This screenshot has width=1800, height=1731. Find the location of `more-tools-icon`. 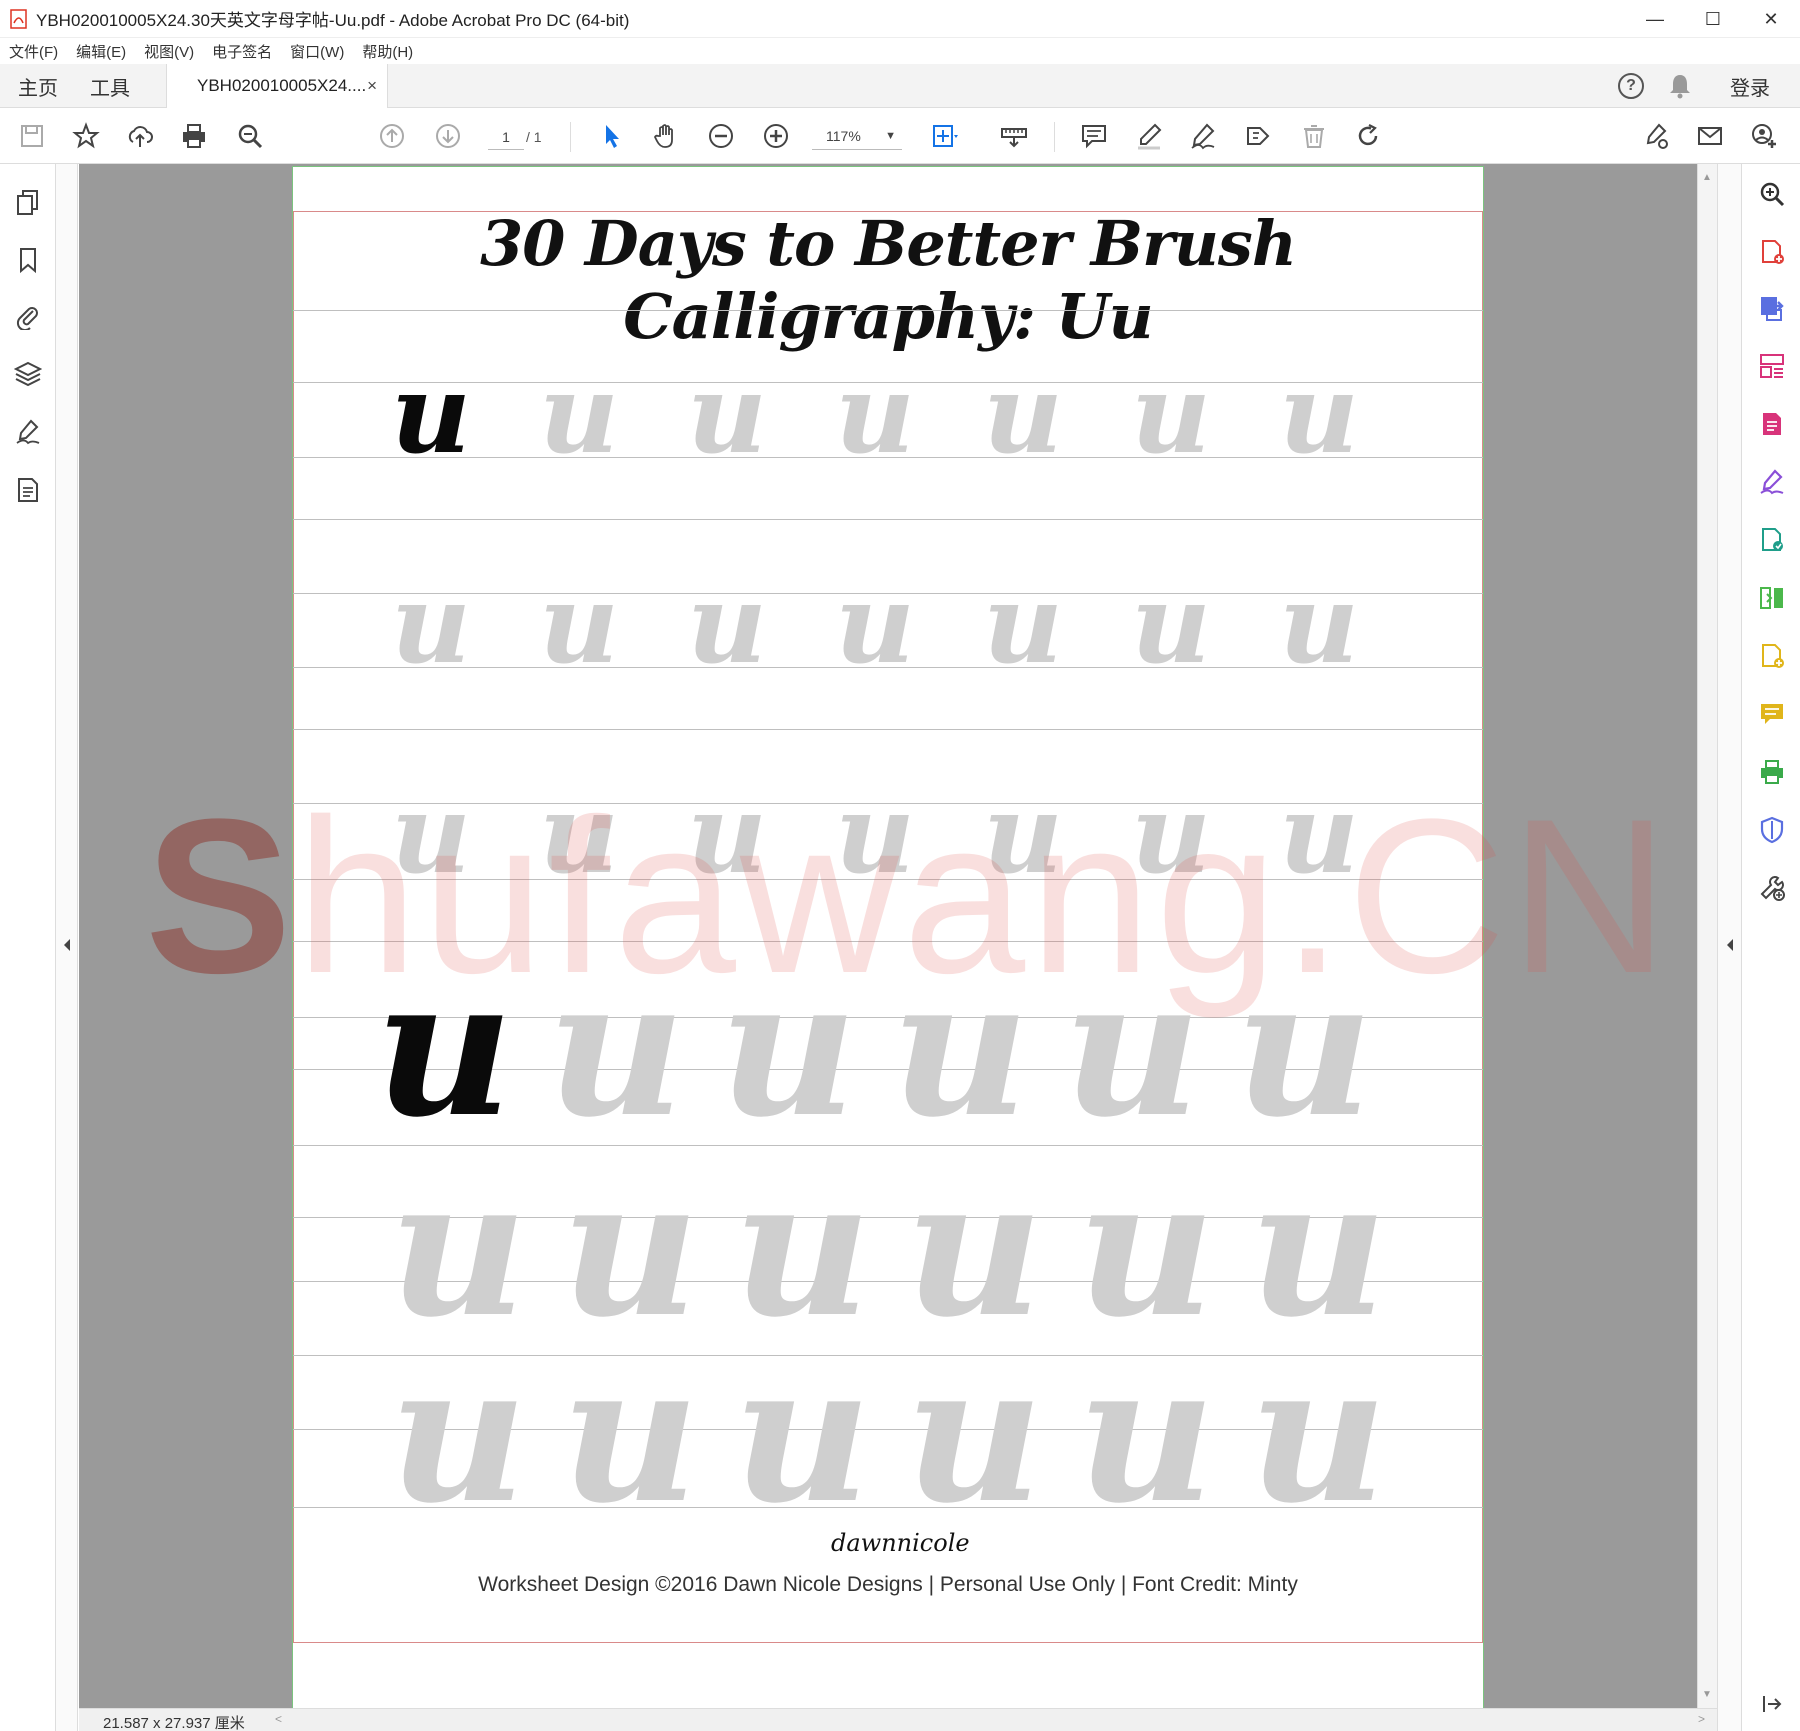

more-tools-icon is located at coordinates (1772, 888).